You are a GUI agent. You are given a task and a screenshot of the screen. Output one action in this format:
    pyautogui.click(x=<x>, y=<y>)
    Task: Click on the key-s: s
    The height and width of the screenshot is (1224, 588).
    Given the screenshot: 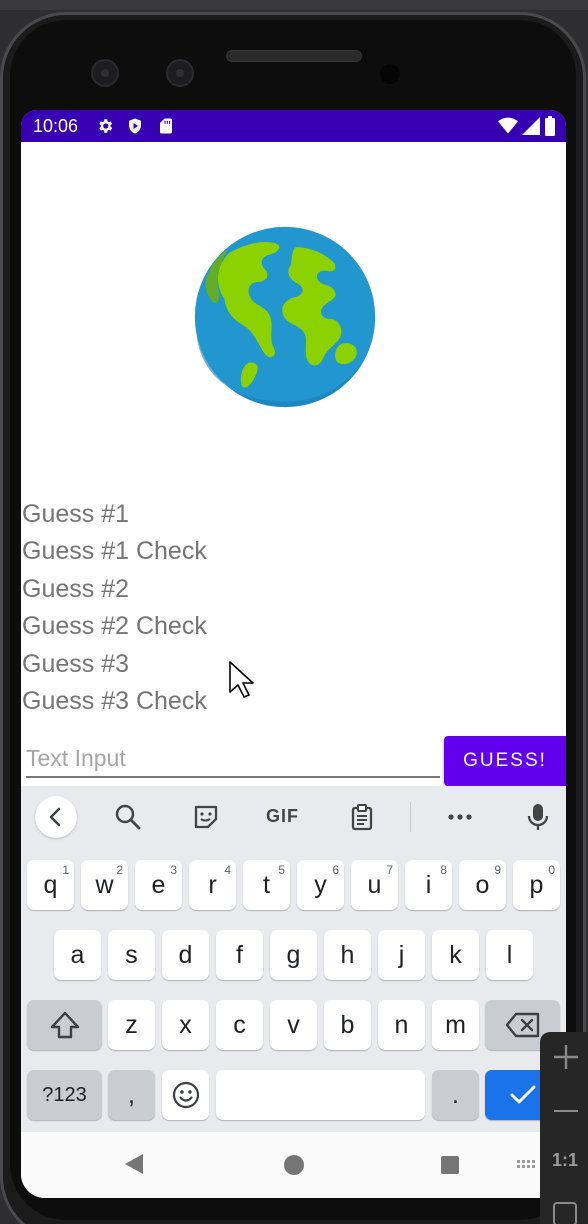 What is the action you would take?
    pyautogui.click(x=131, y=955)
    